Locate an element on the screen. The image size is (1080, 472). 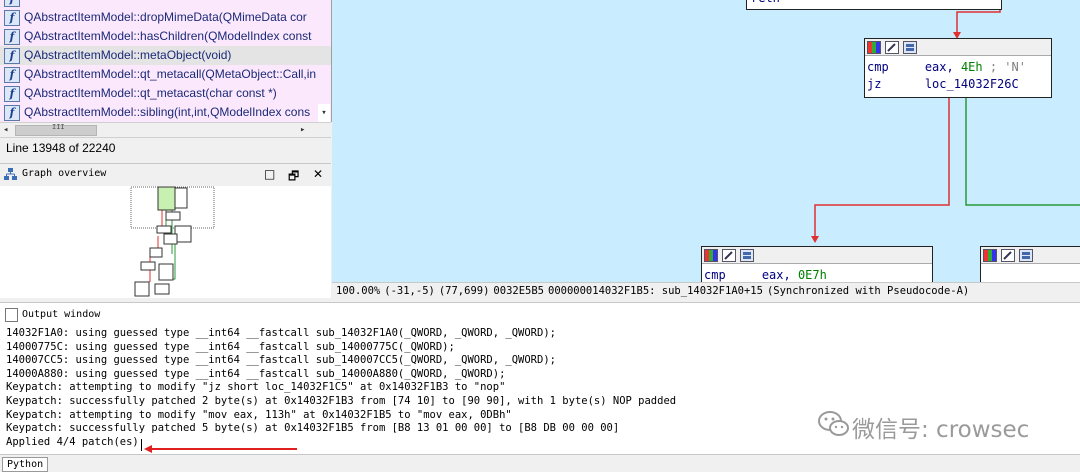
scrollbar-thumb: III is located at coordinates (56, 129).